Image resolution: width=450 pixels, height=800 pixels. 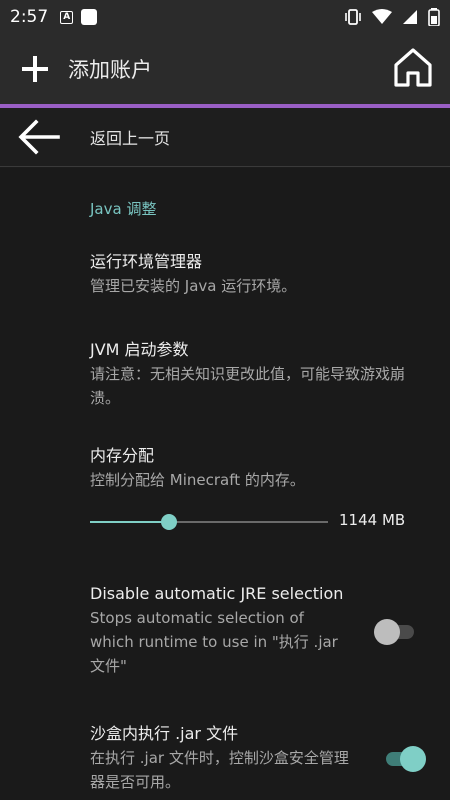 What do you see at coordinates (122, 455) in the screenshot?
I see `pref-title: 内存分配` at bounding box center [122, 455].